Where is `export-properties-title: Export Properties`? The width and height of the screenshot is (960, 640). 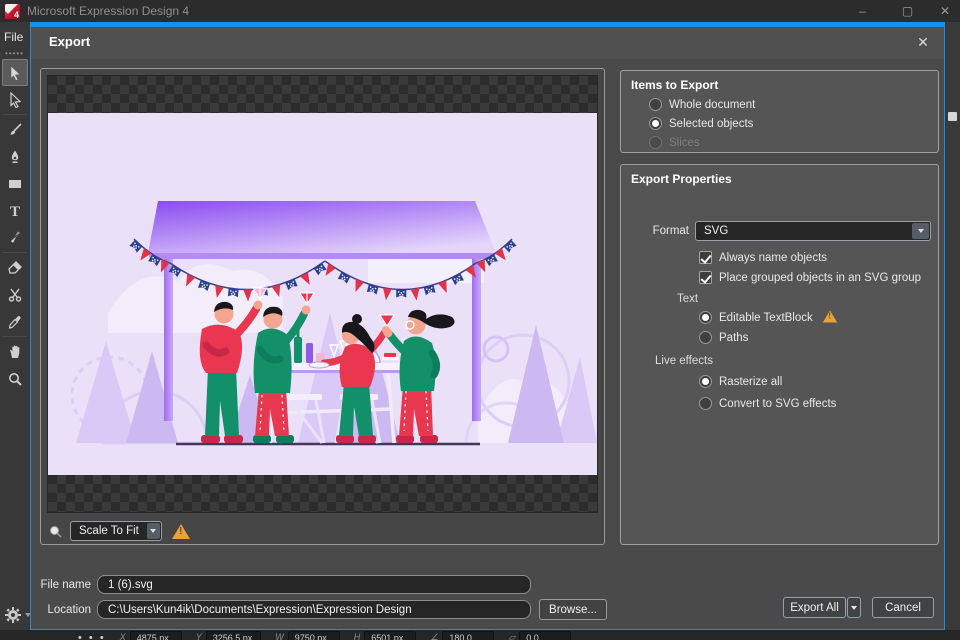 export-properties-title: Export Properties is located at coordinates (681, 179).